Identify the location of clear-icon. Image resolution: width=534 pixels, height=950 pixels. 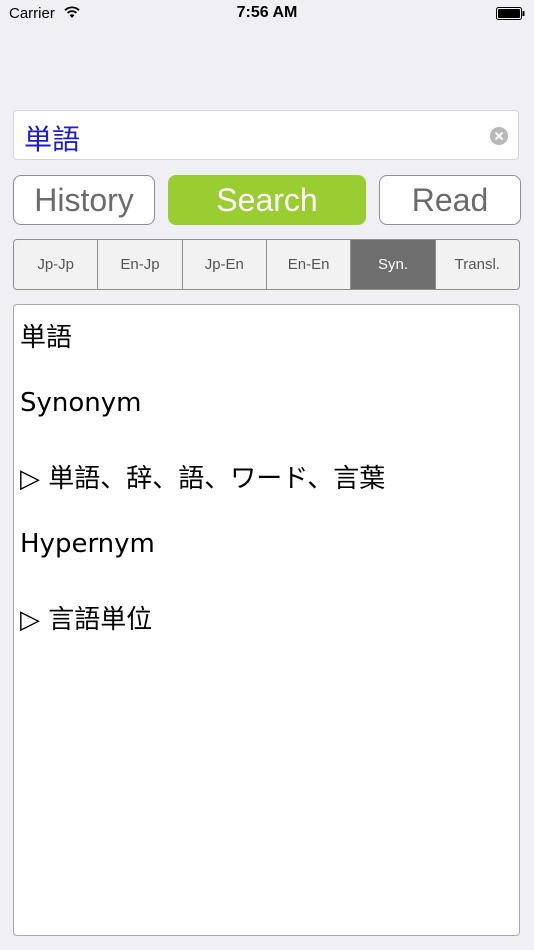
(499, 136).